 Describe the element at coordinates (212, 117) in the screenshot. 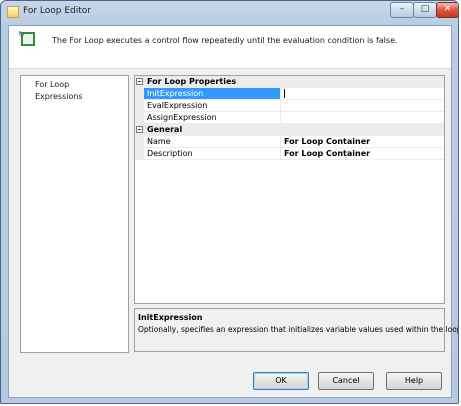

I see `property-name: AssignExpression` at that location.